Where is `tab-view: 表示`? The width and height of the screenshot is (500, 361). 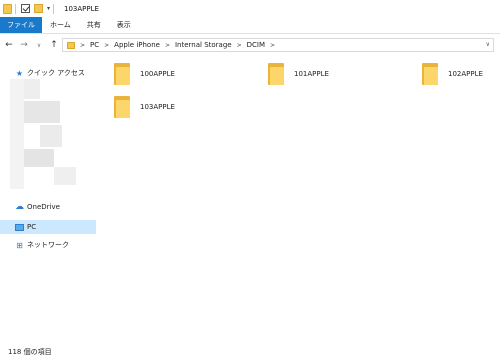
tab-view: 表示 is located at coordinates (124, 25).